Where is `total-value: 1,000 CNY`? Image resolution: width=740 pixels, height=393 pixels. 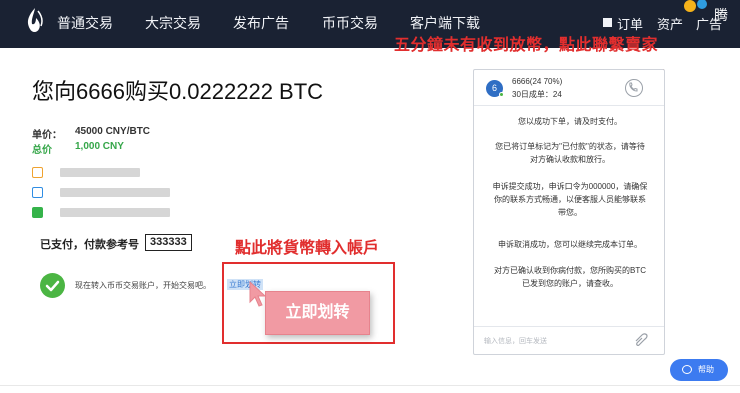
total-value: 1,000 CNY is located at coordinates (99, 146).